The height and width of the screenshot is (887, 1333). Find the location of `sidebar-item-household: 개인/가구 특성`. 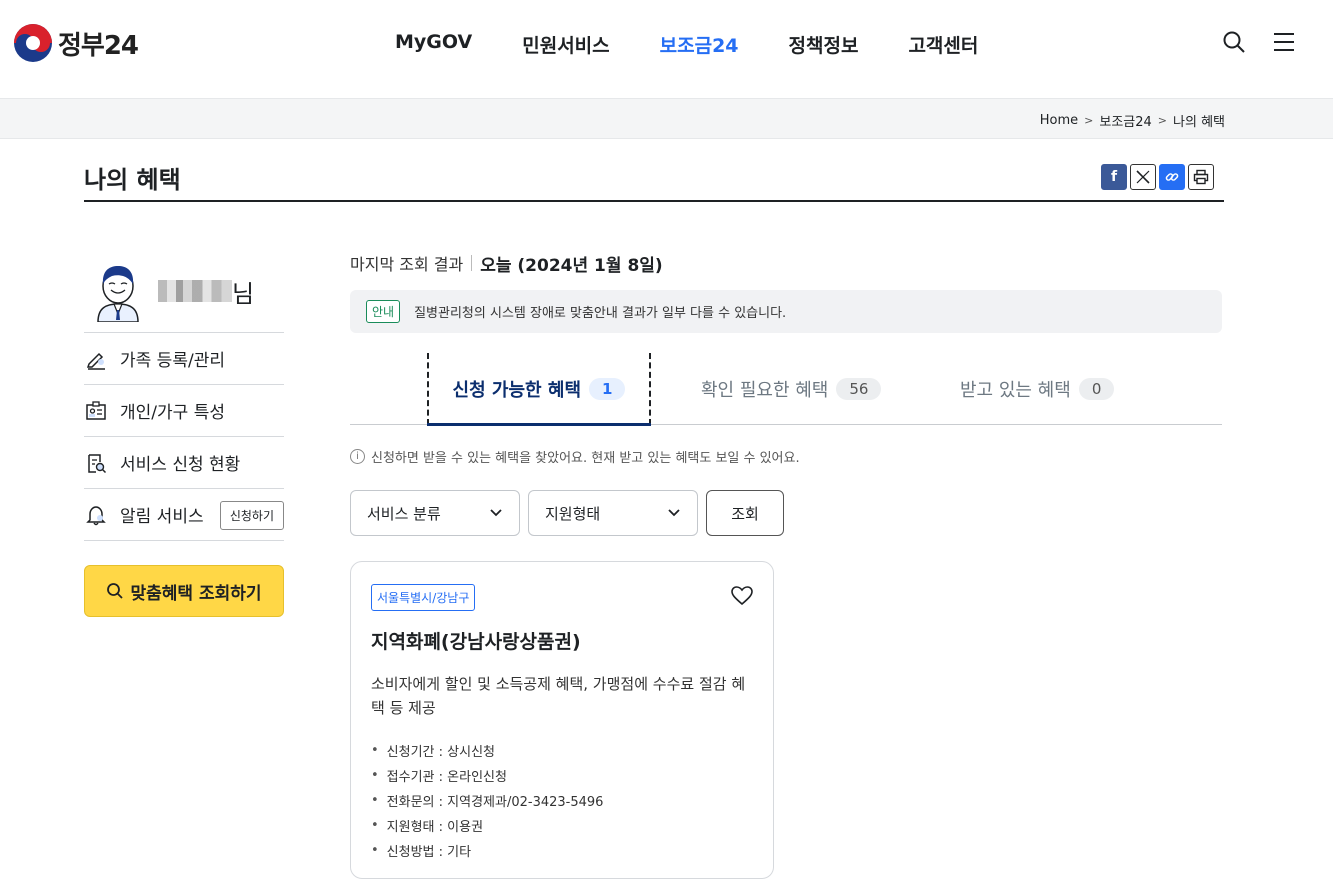

sidebar-item-household: 개인/가구 특성 is located at coordinates (184, 411).